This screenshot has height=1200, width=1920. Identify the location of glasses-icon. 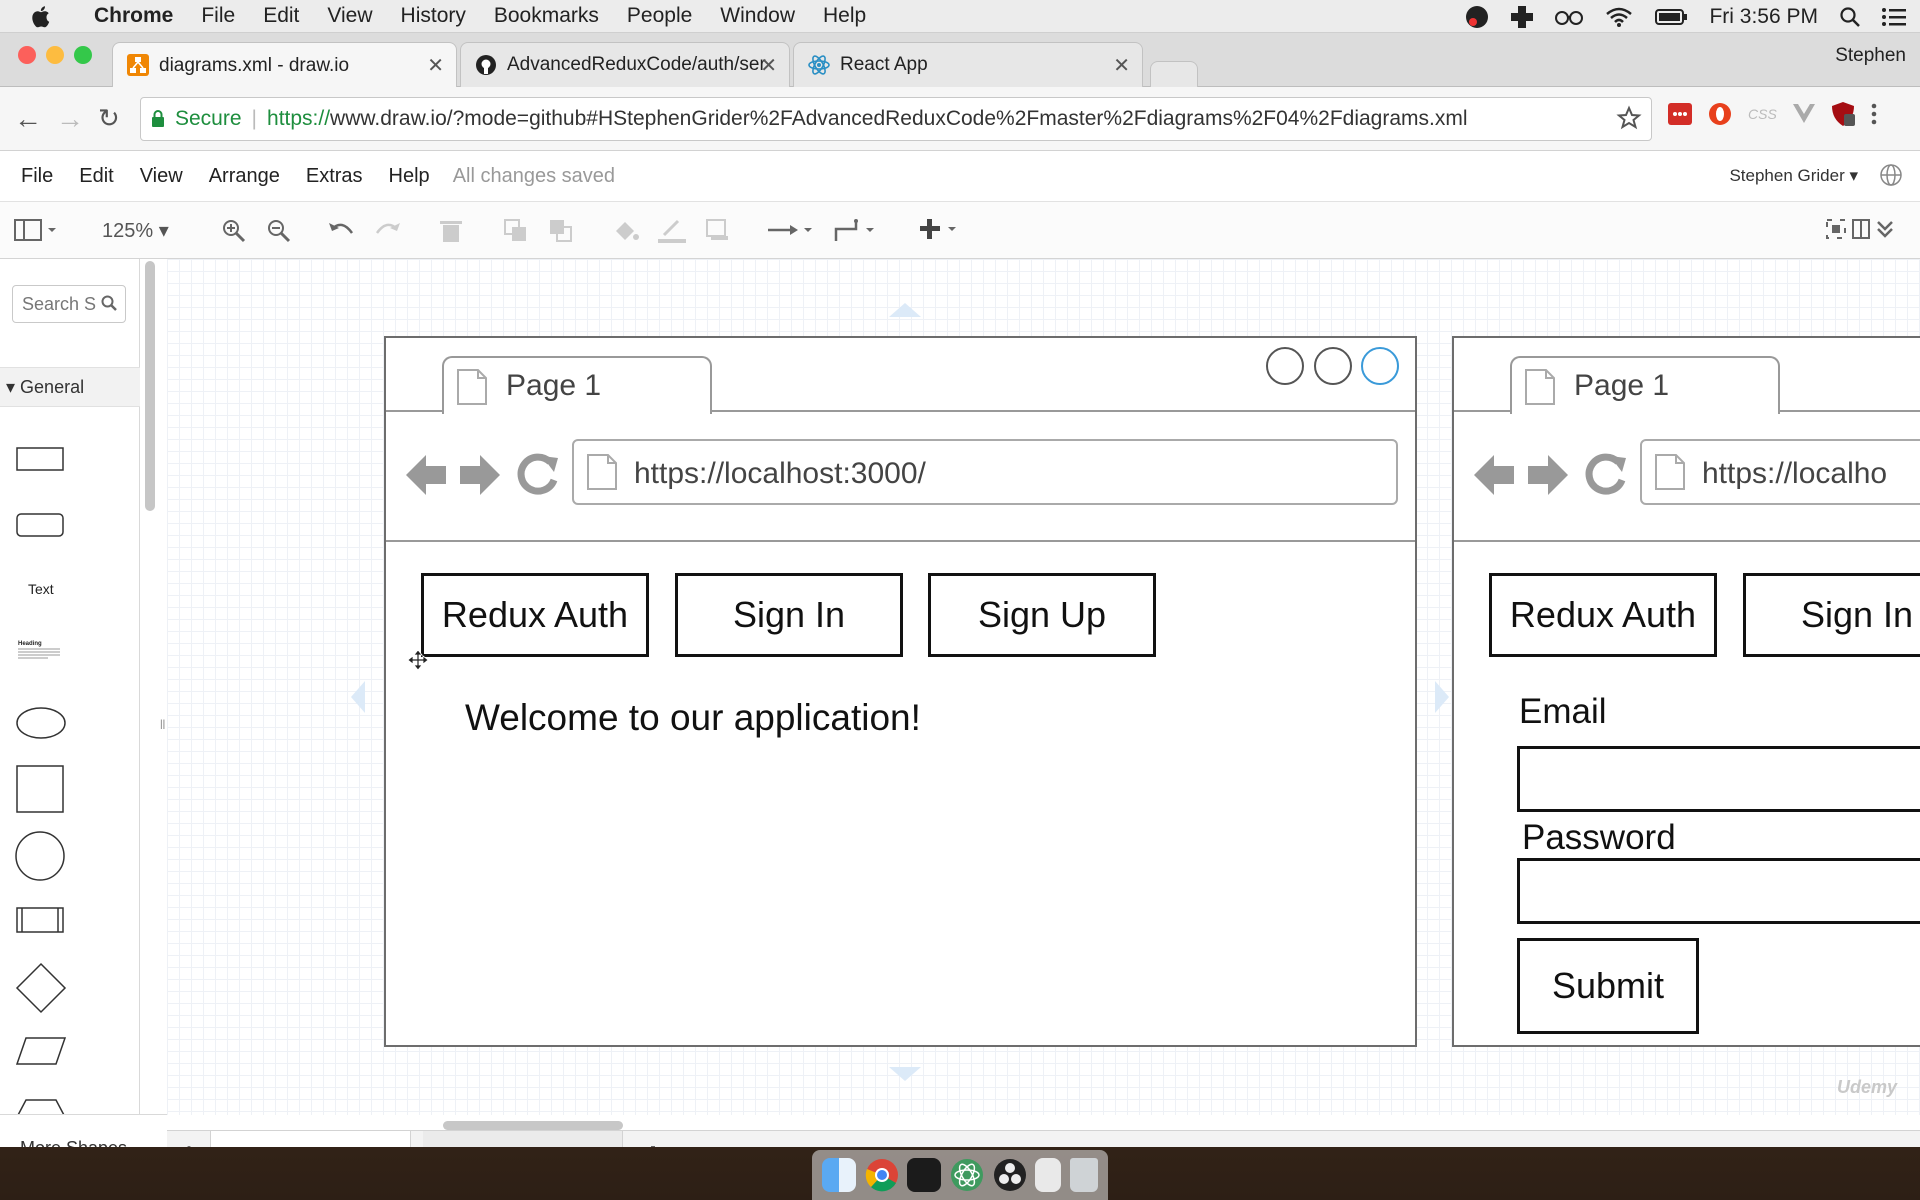
(1569, 17).